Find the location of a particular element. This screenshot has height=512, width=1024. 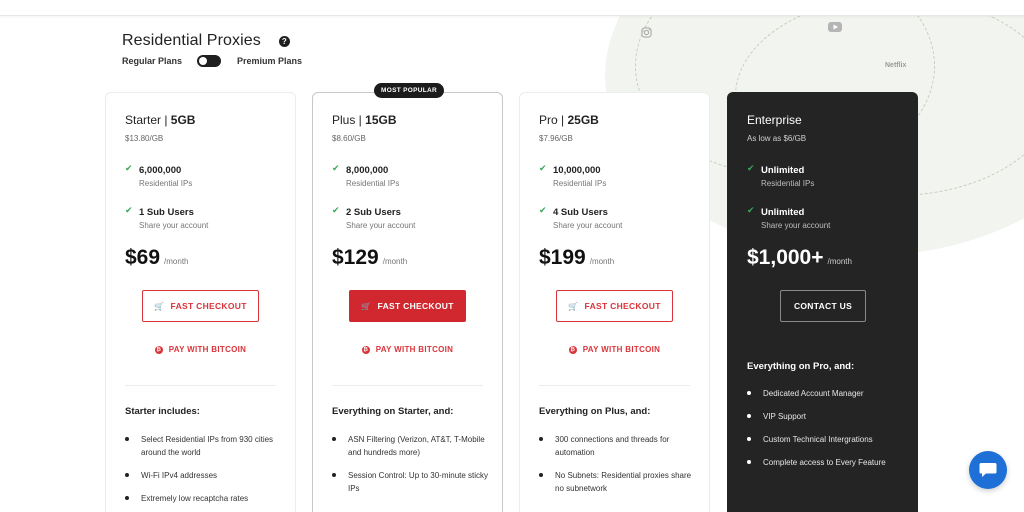

price-per-gb: $8.60/GB is located at coordinates (349, 138).